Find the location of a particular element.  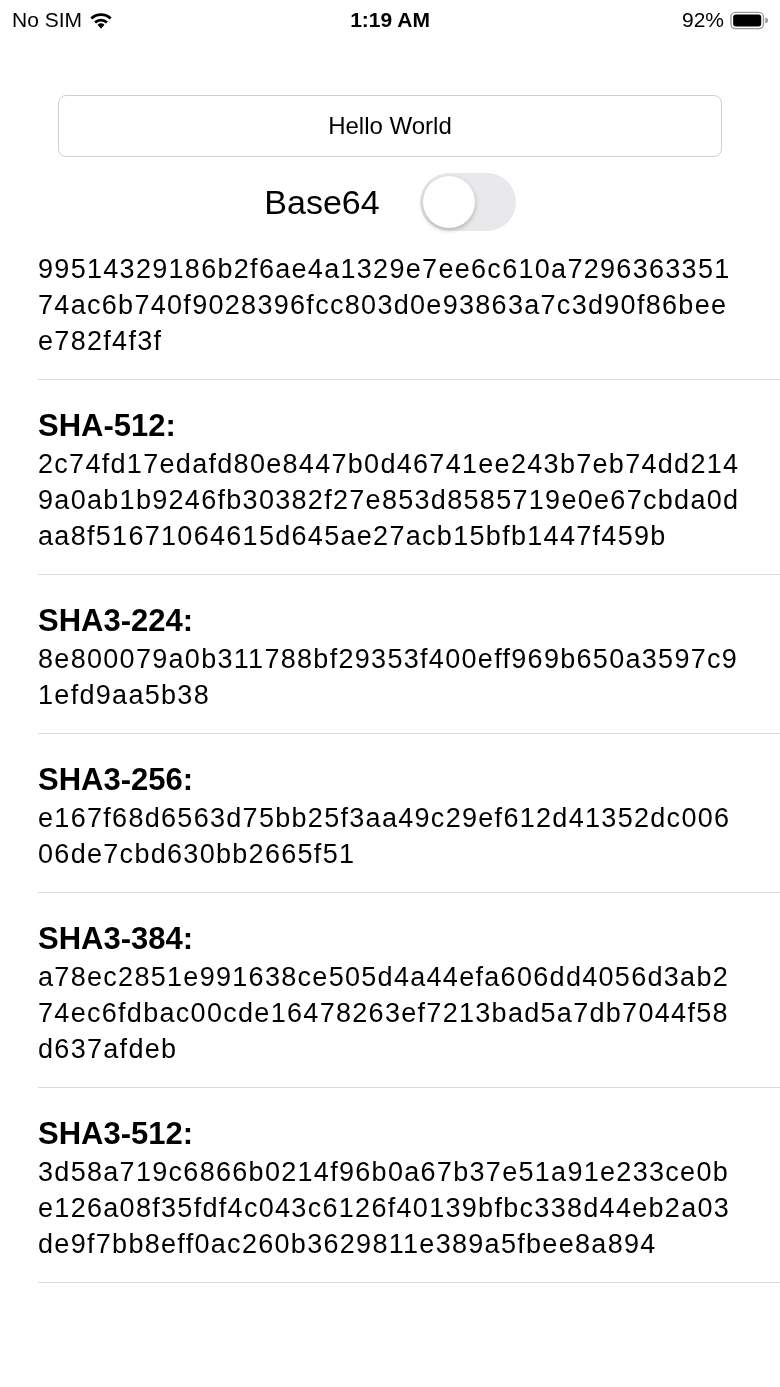

wifi-icon is located at coordinates (101, 20).